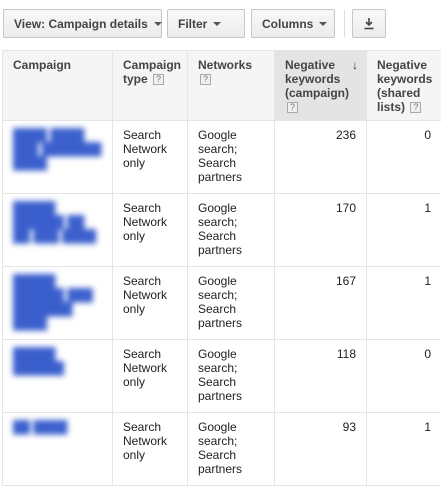 The width and height of the screenshot is (441, 486). I want to click on cell-campaign: █████ ██████ ███ ███████ ████, so click(58, 303).